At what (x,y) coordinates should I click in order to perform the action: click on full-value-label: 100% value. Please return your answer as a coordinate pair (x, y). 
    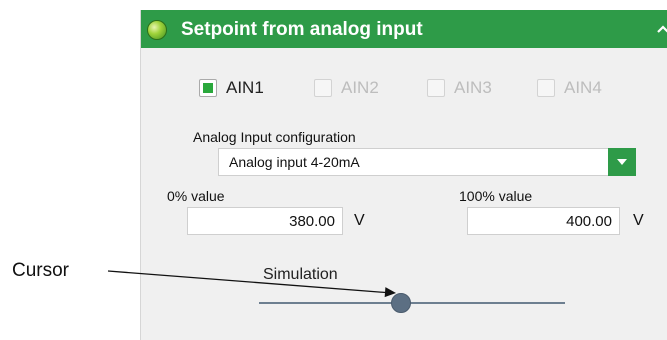
    Looking at the image, I should click on (496, 196).